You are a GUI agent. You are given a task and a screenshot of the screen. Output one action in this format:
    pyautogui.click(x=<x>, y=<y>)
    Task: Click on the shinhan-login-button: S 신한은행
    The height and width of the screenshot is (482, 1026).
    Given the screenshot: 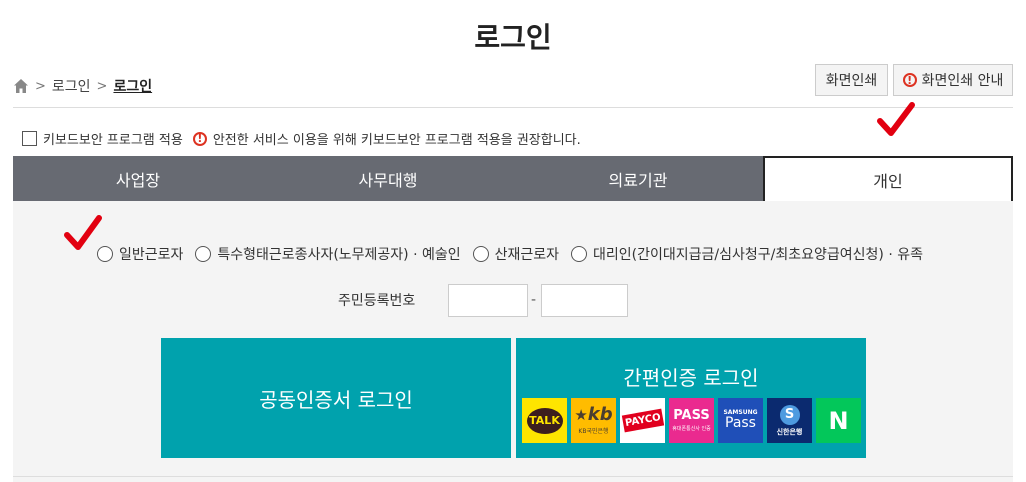 What is the action you would take?
    pyautogui.click(x=789, y=420)
    